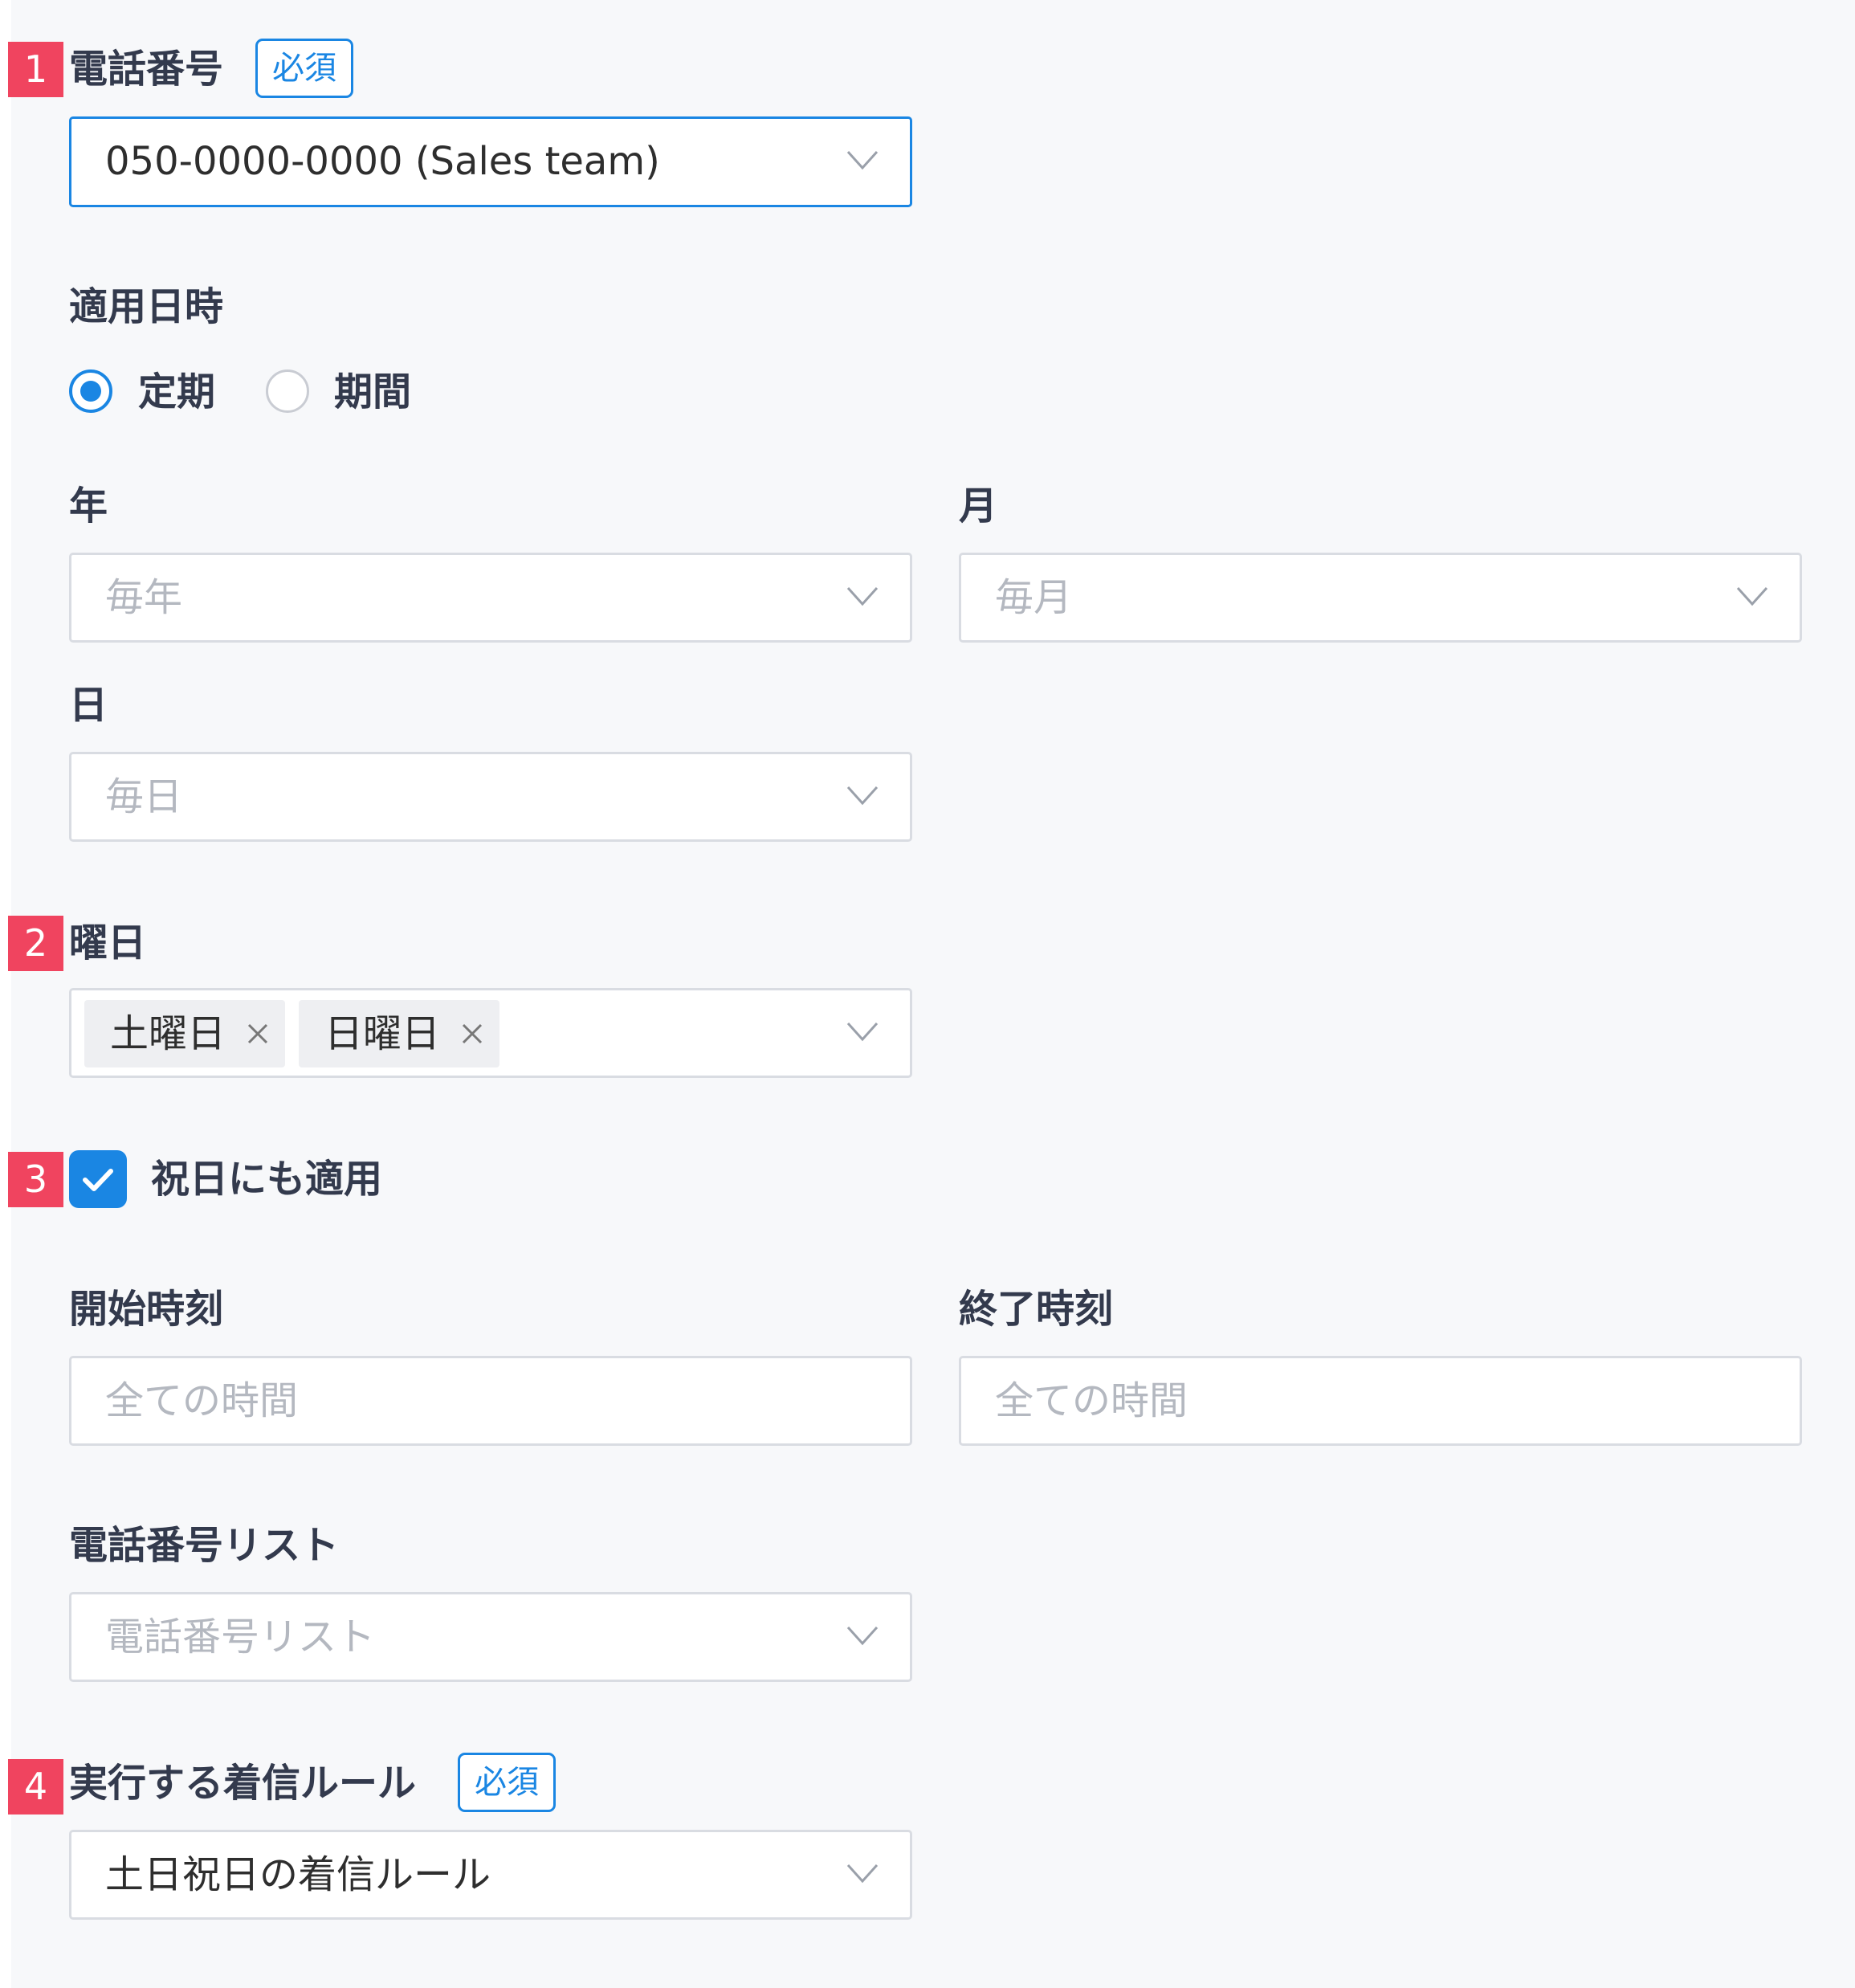 The image size is (1855, 1988). What do you see at coordinates (146, 1309) in the screenshot?
I see `start-time-label: 開始時刻` at bounding box center [146, 1309].